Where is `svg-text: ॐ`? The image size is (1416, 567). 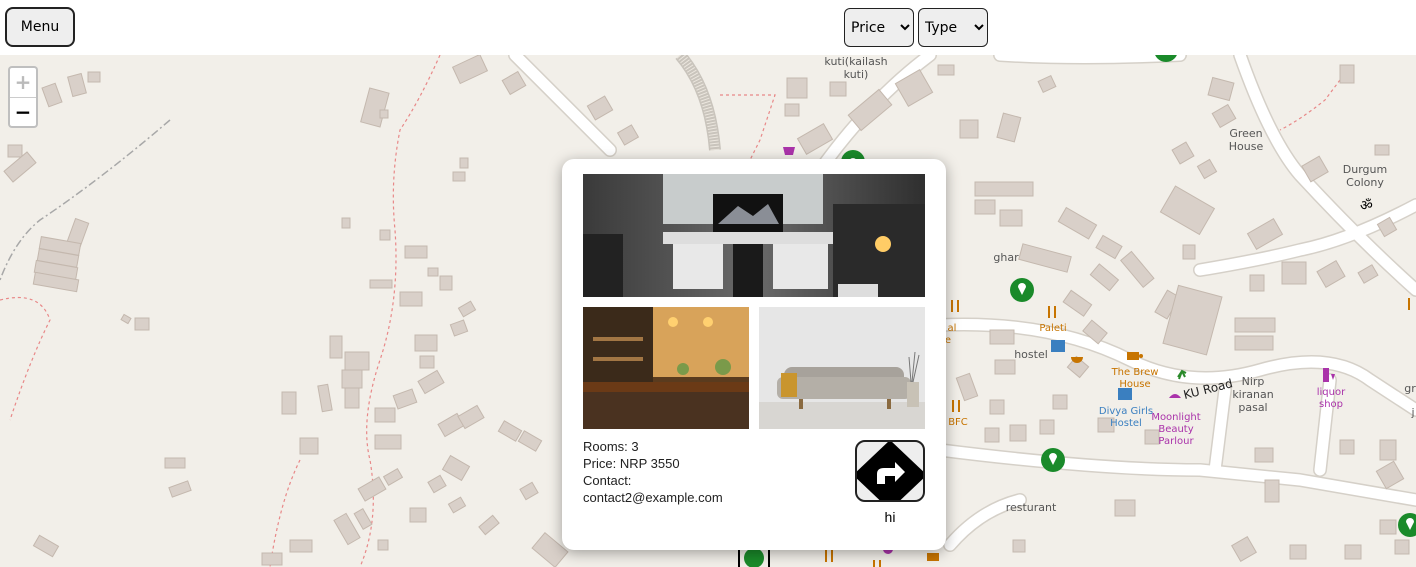
svg-text: ॐ is located at coordinates (1366, 206).